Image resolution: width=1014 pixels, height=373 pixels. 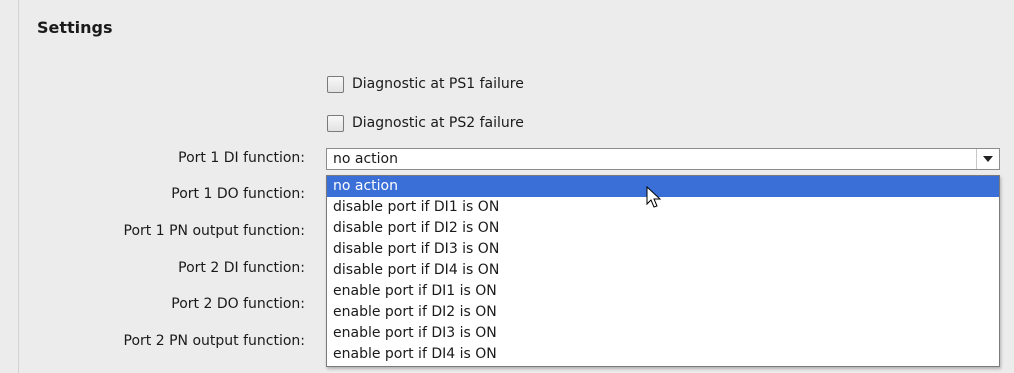 What do you see at coordinates (241, 158) in the screenshot?
I see `port1-di-function-label: Port 1 DI function:` at bounding box center [241, 158].